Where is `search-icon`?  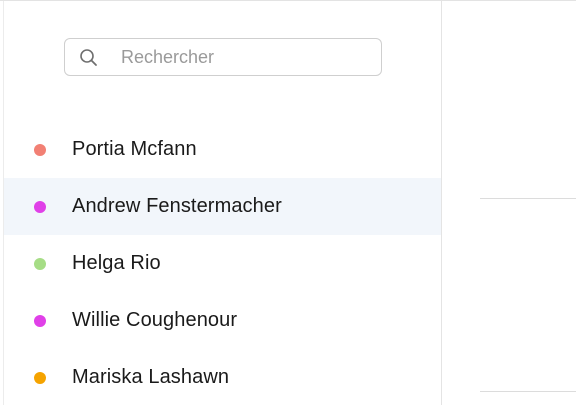 search-icon is located at coordinates (89, 58).